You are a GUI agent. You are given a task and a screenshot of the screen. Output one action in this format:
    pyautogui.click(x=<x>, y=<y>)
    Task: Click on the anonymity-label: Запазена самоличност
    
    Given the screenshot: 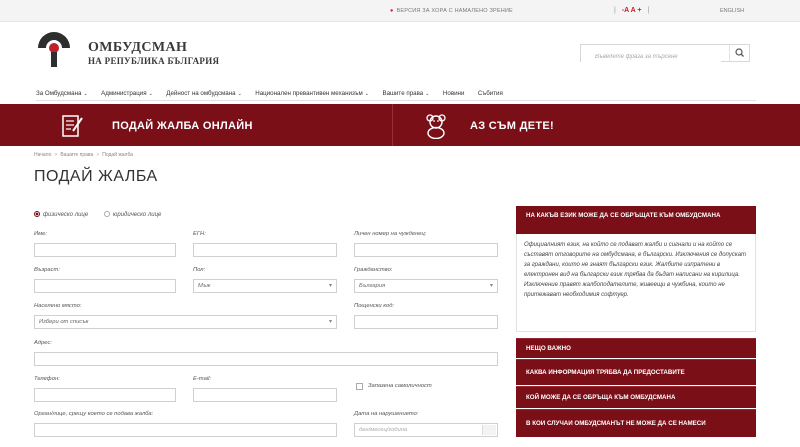 What is the action you would take?
    pyautogui.click(x=400, y=386)
    